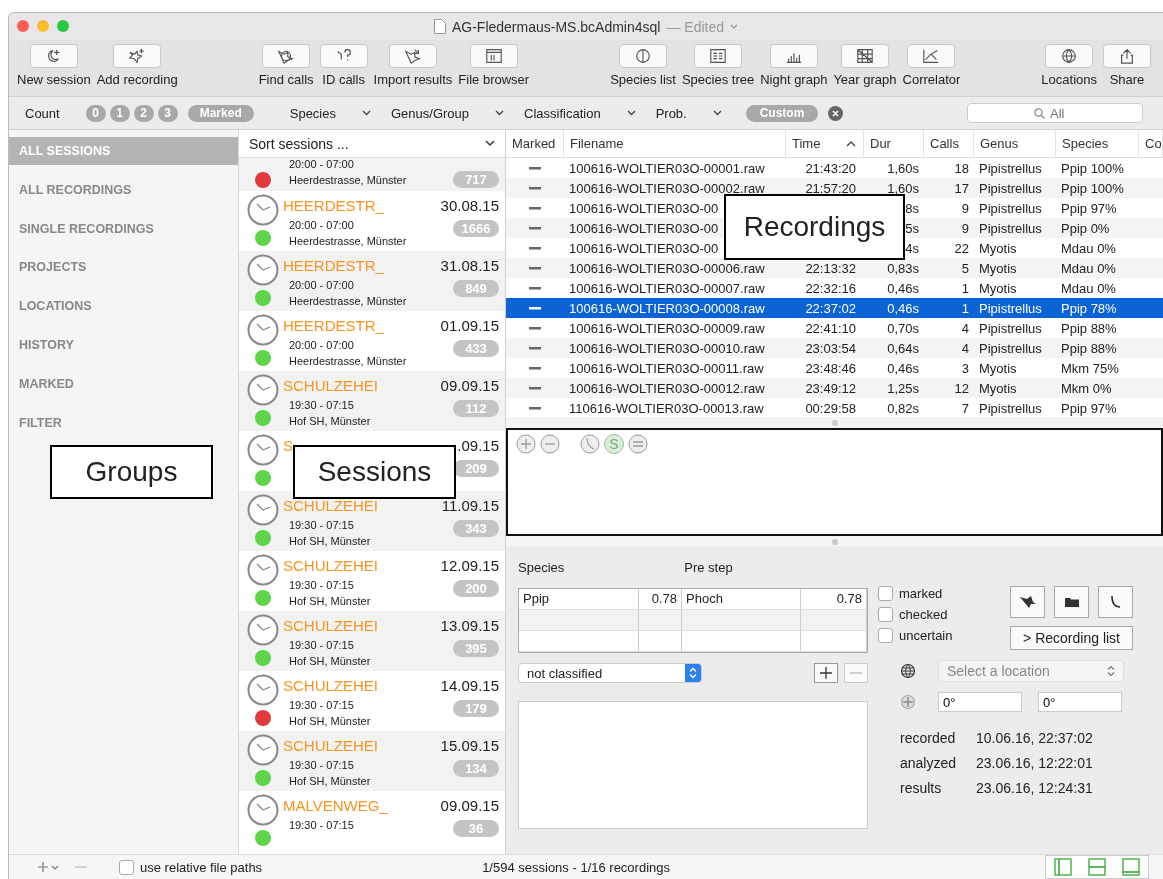 The height and width of the screenshot is (879, 1163). I want to click on checkbox-label: use relative file paths, so click(201, 867).